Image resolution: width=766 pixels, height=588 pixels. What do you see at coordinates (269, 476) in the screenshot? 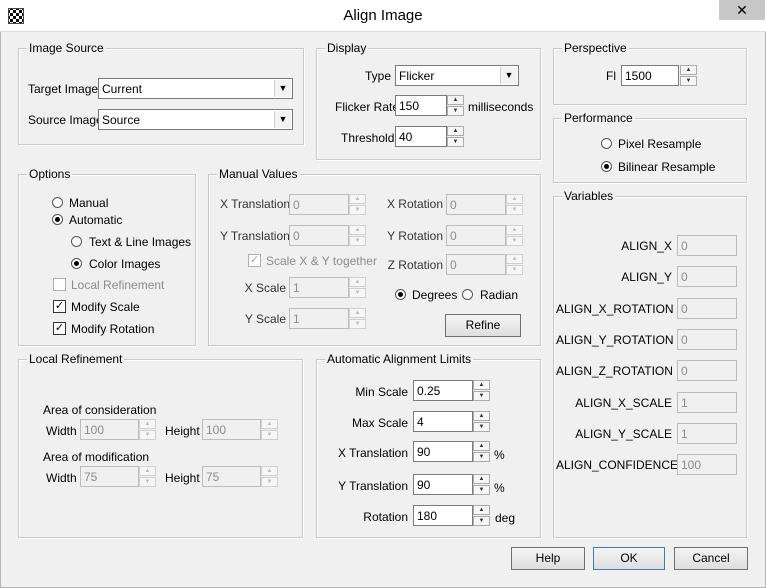
I see `mod-height-spinner: ▲ ▼` at bounding box center [269, 476].